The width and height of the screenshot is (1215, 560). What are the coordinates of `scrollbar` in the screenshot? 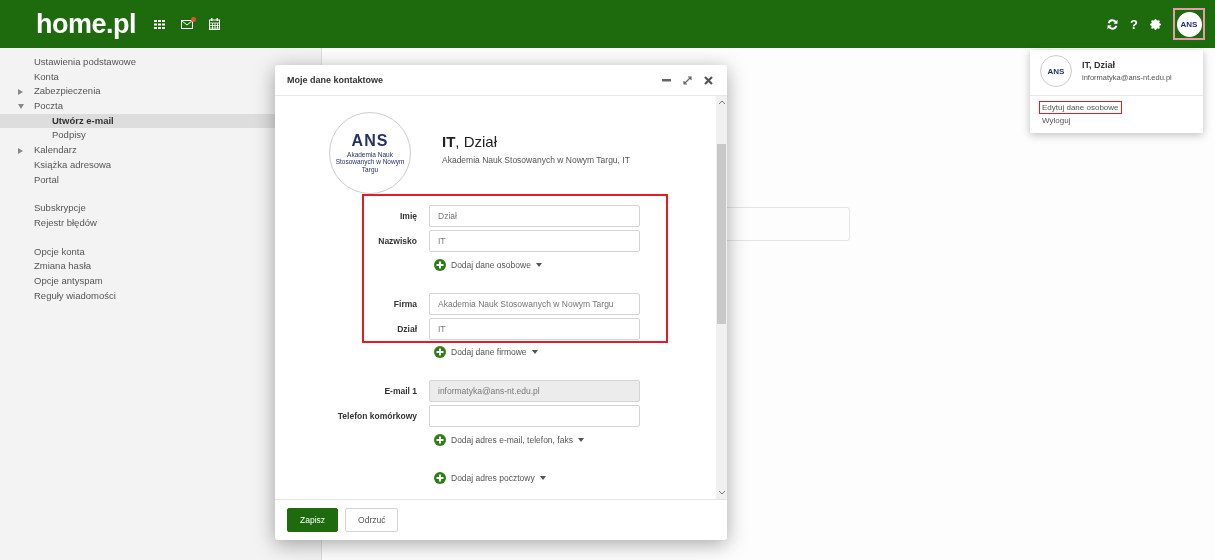 It's located at (721, 297).